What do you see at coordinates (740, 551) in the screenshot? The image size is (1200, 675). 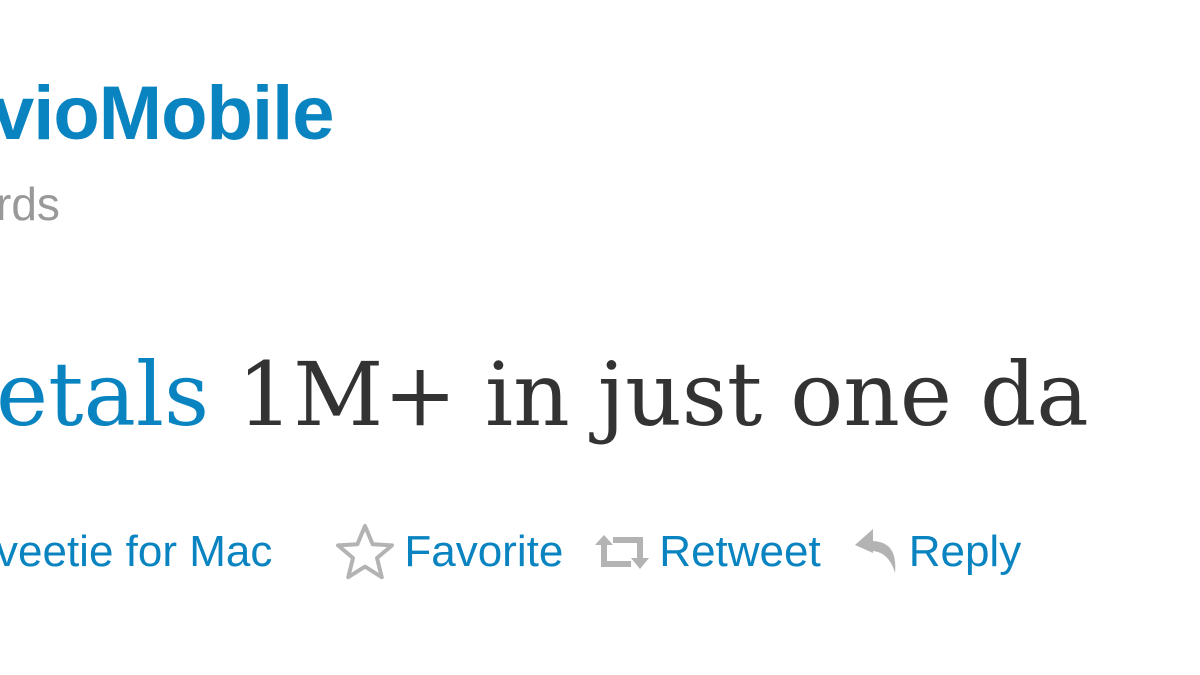 I see `retweet-label: Retweet` at bounding box center [740, 551].